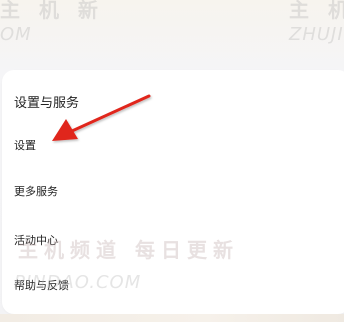 The image size is (344, 322). What do you see at coordinates (36, 191) in the screenshot?
I see `menu-item-more-services: 更多服务` at bounding box center [36, 191].